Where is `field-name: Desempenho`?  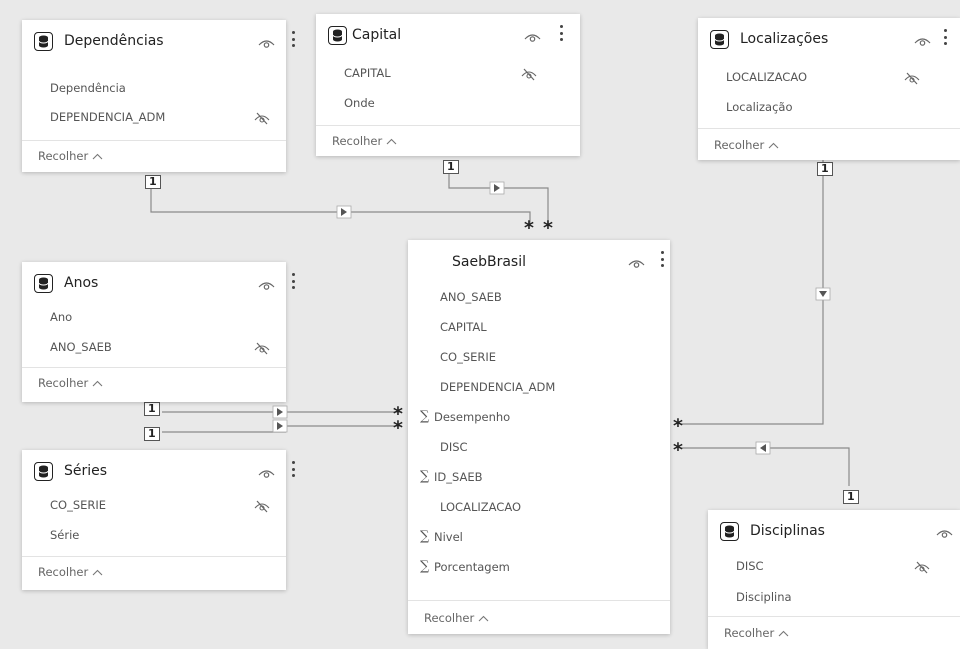 field-name: Desempenho is located at coordinates (472, 417).